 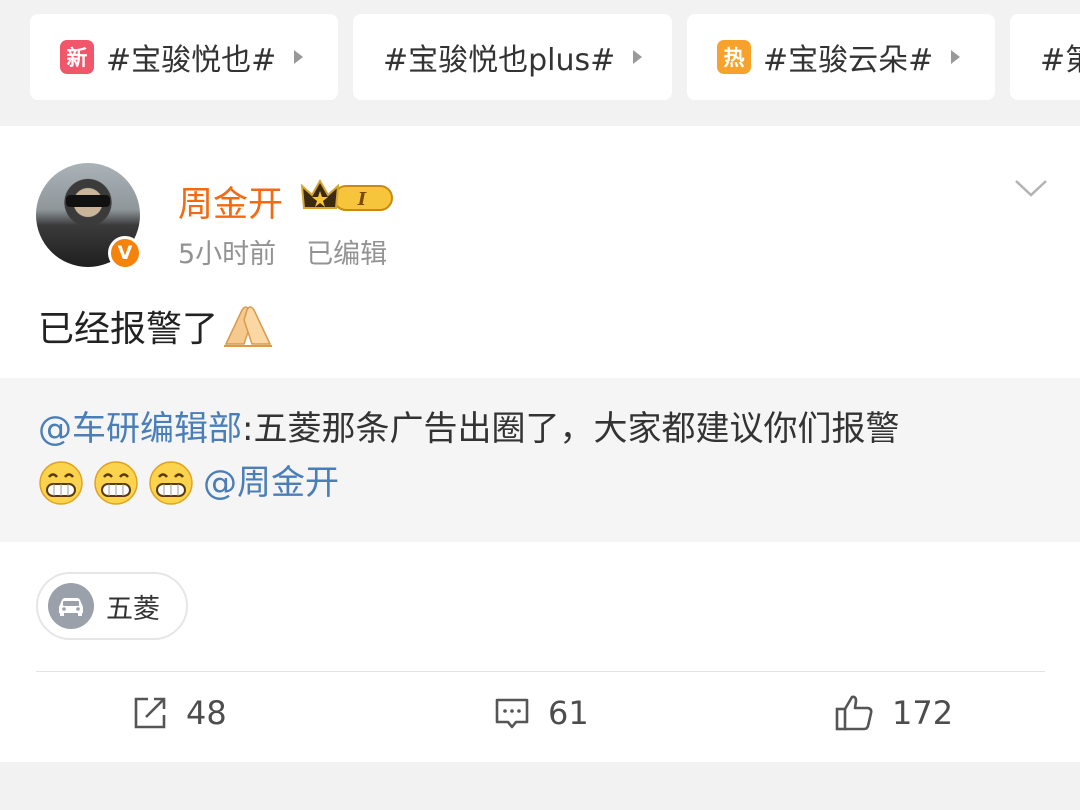 I want to click on brand-tag: 五菱, so click(x=112, y=606).